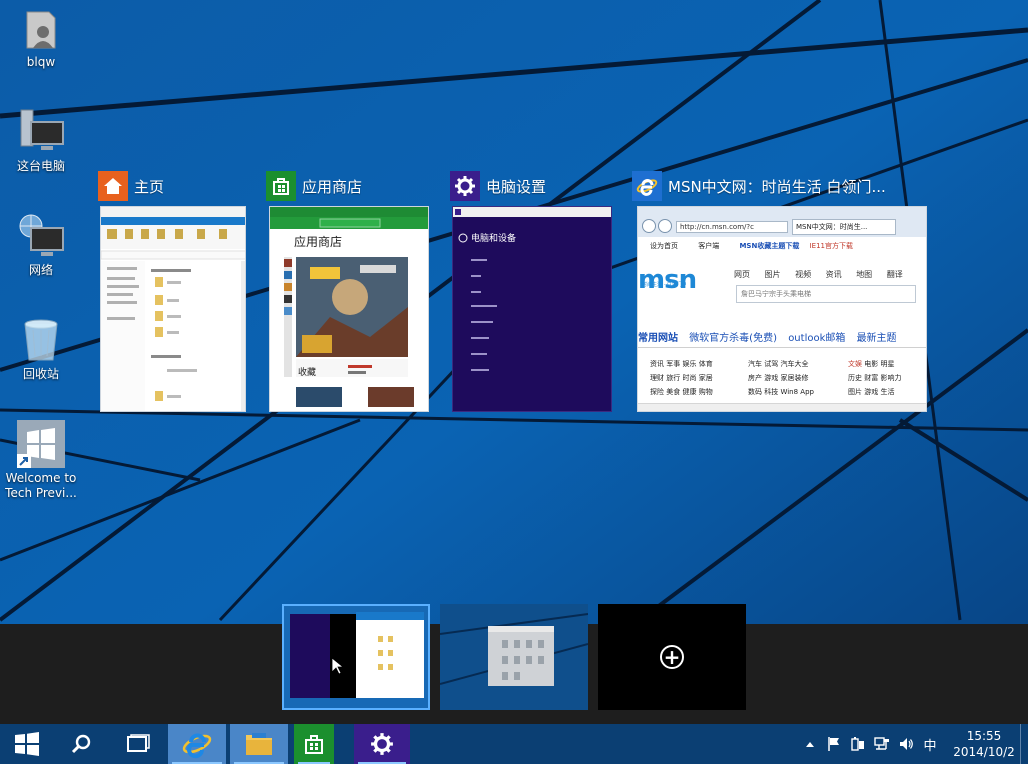  Describe the element at coordinates (782, 407) in the screenshot. I see `horizontal-scrollbar` at that location.